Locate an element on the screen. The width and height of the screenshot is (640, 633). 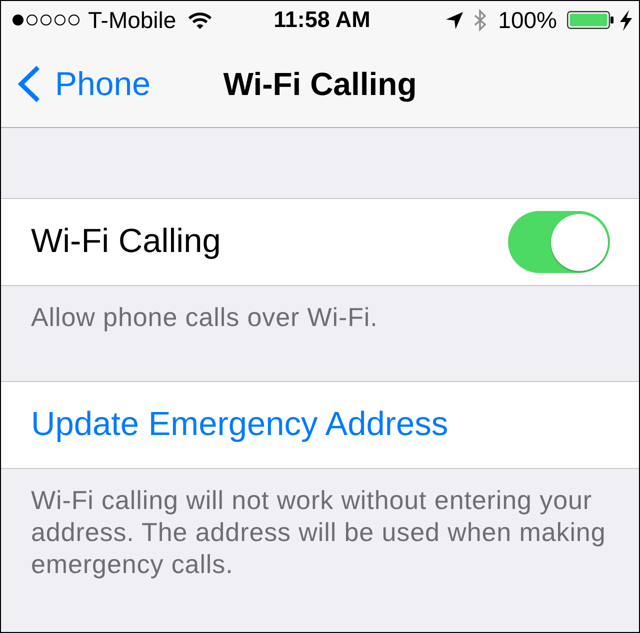
battery-percentage: 100% is located at coordinates (527, 20).